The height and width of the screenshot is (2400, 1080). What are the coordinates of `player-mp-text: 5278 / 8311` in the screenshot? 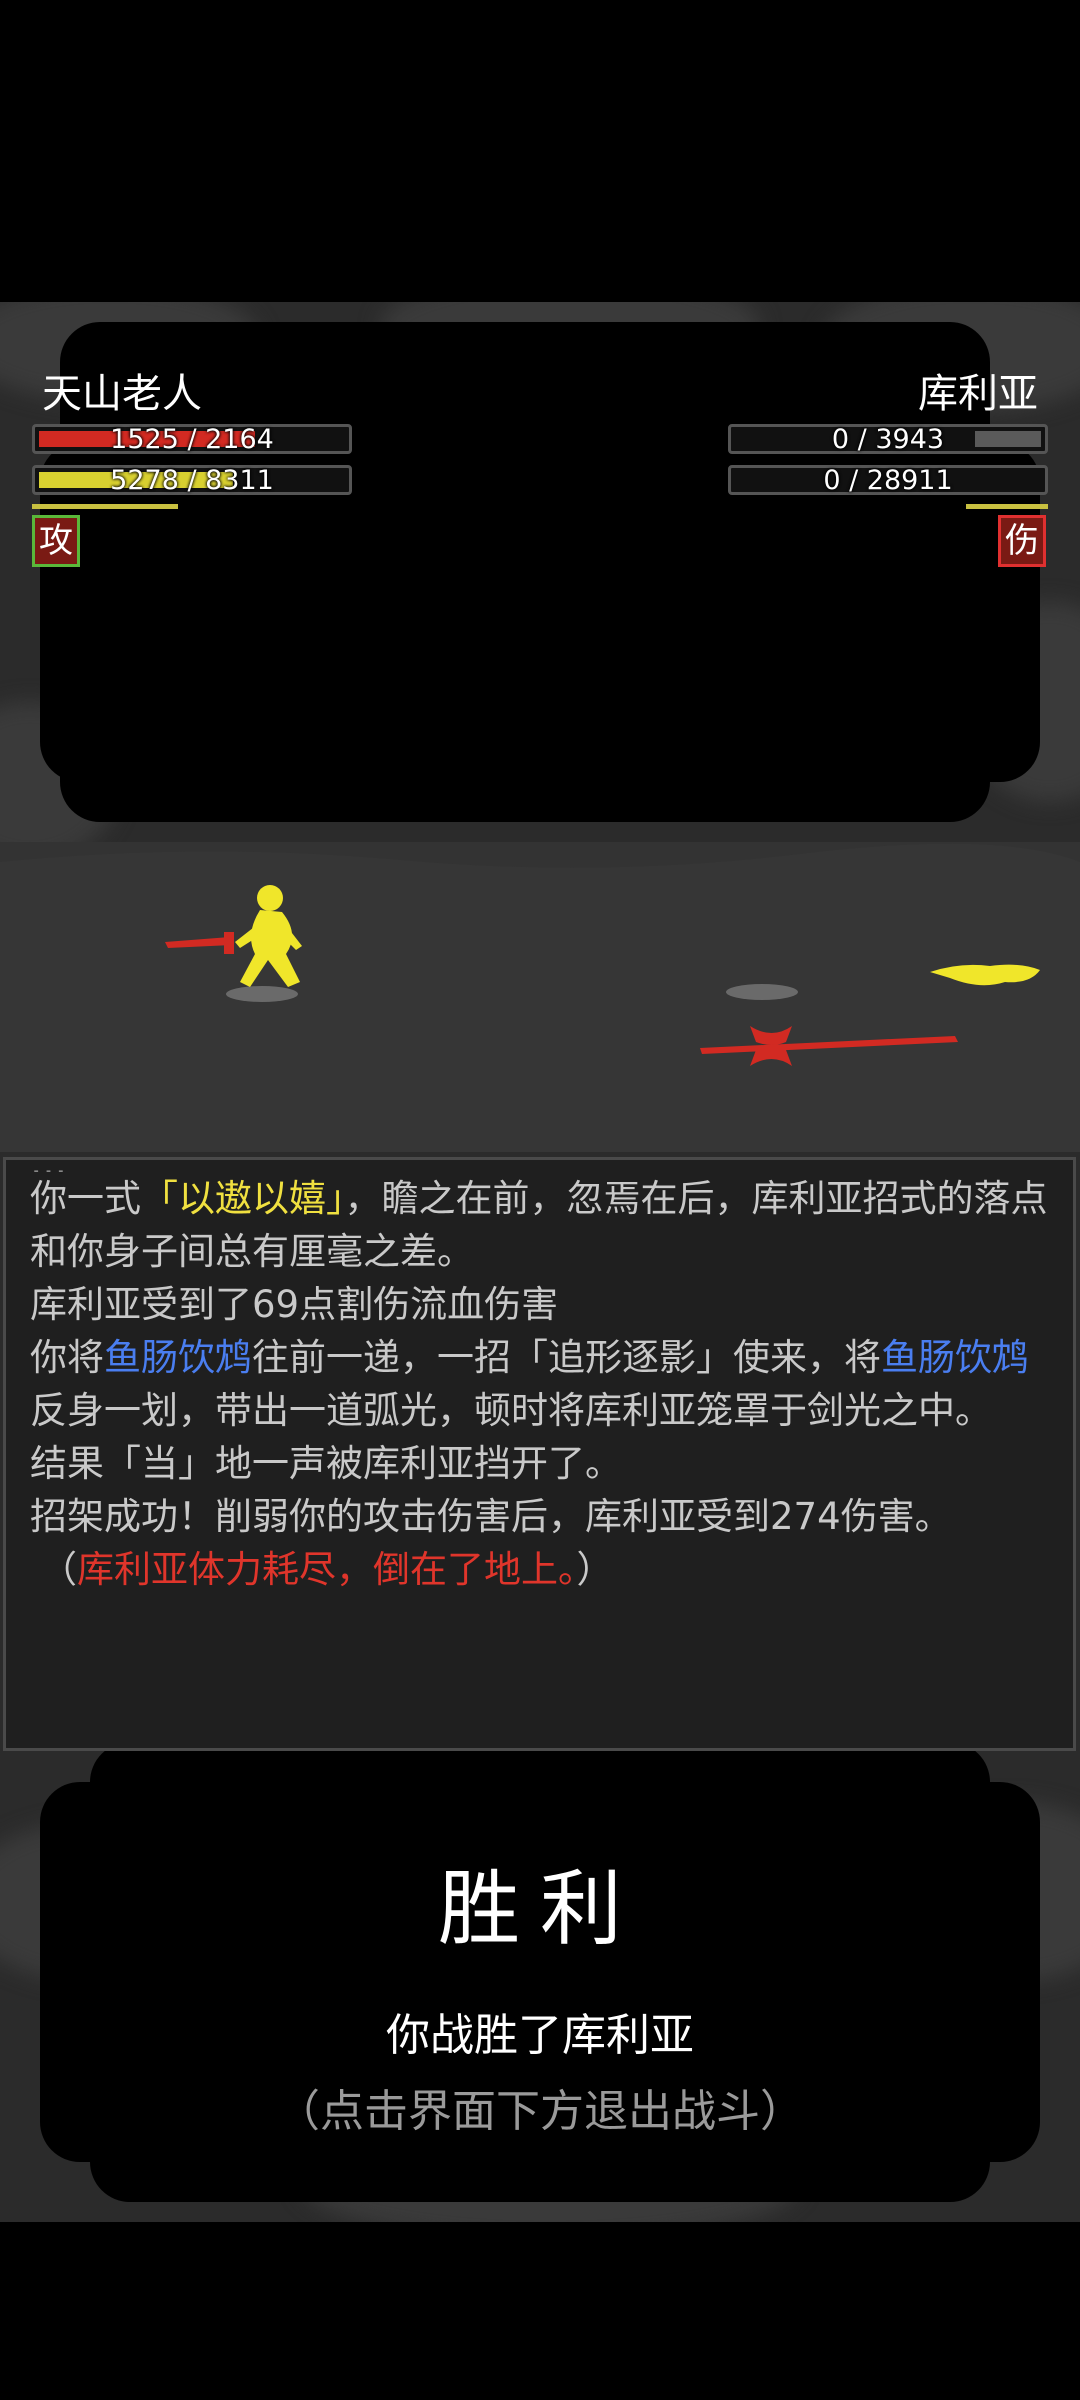 It's located at (192, 480).